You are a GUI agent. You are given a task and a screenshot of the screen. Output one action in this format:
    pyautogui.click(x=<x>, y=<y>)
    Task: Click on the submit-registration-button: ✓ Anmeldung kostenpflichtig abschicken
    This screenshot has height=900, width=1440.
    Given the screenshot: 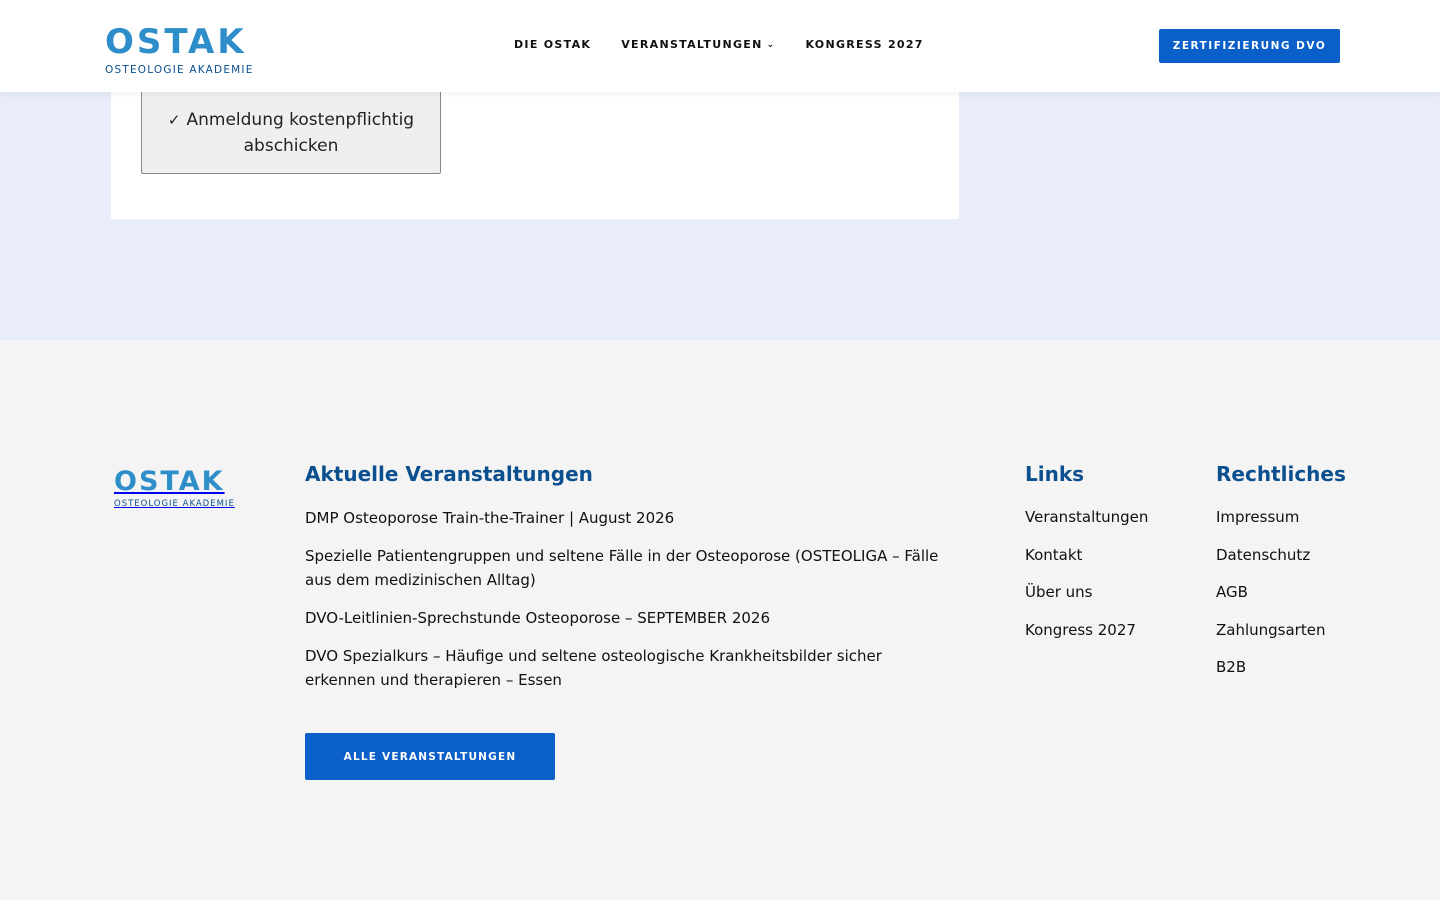 What is the action you would take?
    pyautogui.click(x=291, y=133)
    